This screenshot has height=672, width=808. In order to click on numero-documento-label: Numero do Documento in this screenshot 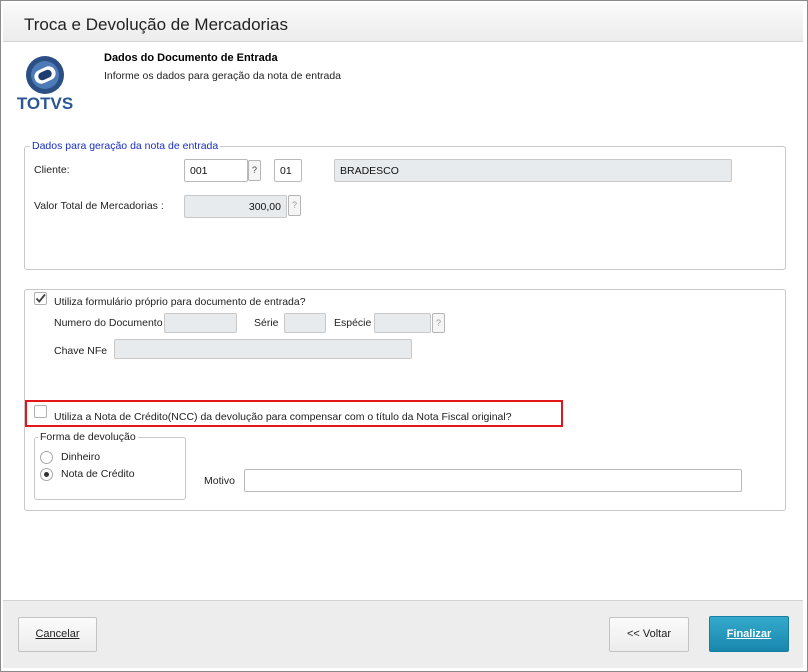, I will do `click(108, 323)`.